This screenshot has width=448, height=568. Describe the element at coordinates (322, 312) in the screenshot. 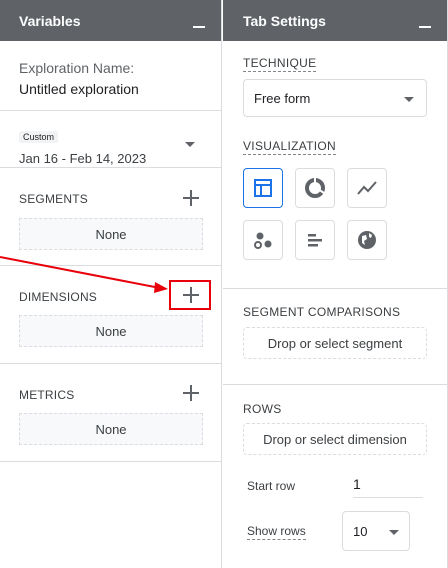

I see `segment-comparisons-label: SEGMENT COMPARISONS` at that location.